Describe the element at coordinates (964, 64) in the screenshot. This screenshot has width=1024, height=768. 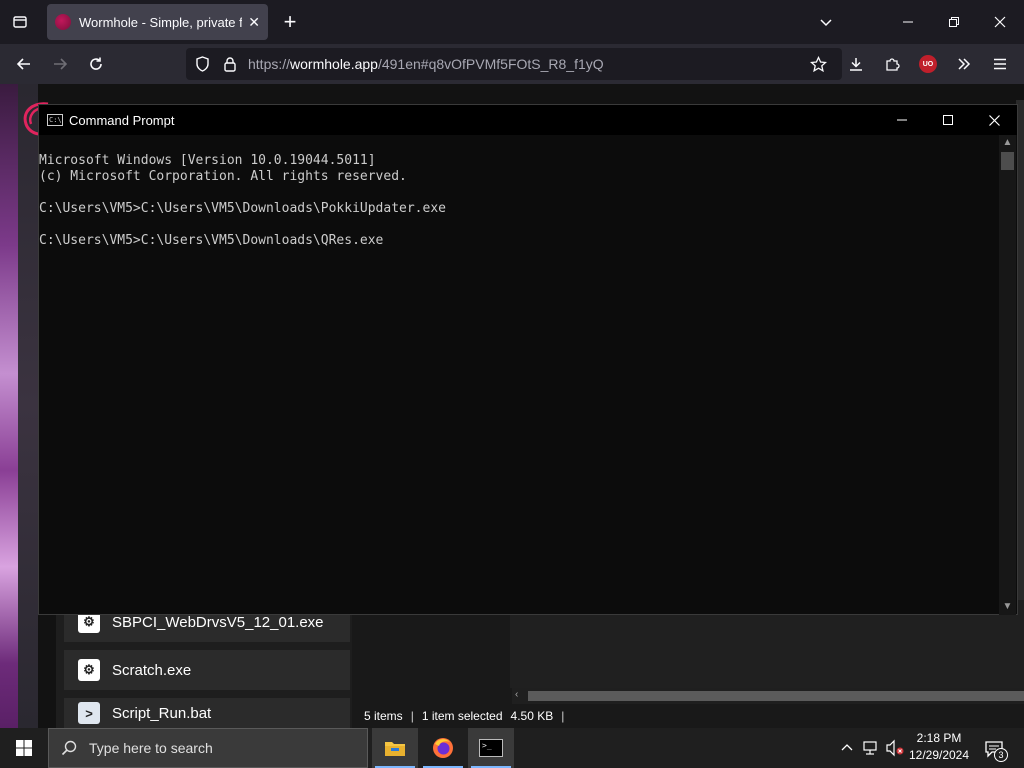
I see `overflow-chevrons-icon` at that location.